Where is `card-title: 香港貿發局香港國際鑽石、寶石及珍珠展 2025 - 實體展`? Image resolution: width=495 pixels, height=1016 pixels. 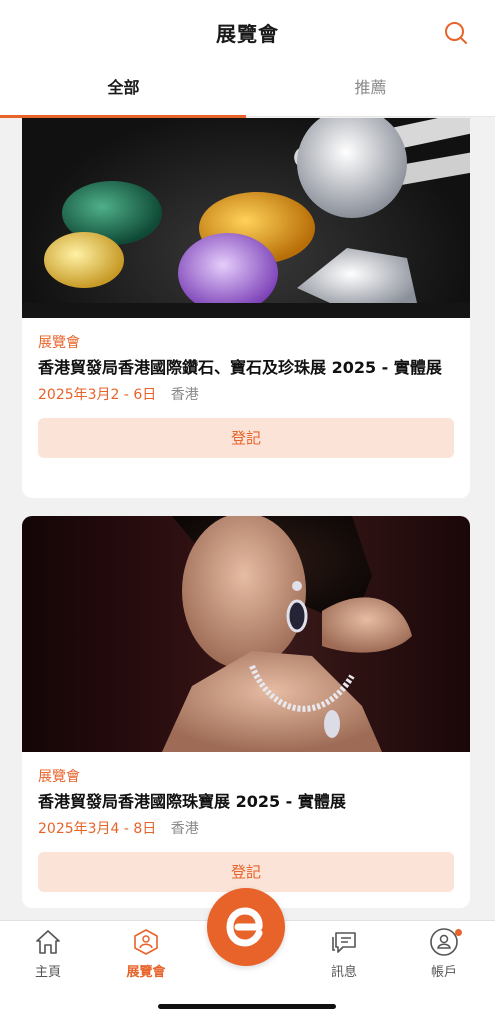
card-title: 香港貿發局香港國際鑽石、寶石及珍珠展 2025 - 實體展 is located at coordinates (246, 368).